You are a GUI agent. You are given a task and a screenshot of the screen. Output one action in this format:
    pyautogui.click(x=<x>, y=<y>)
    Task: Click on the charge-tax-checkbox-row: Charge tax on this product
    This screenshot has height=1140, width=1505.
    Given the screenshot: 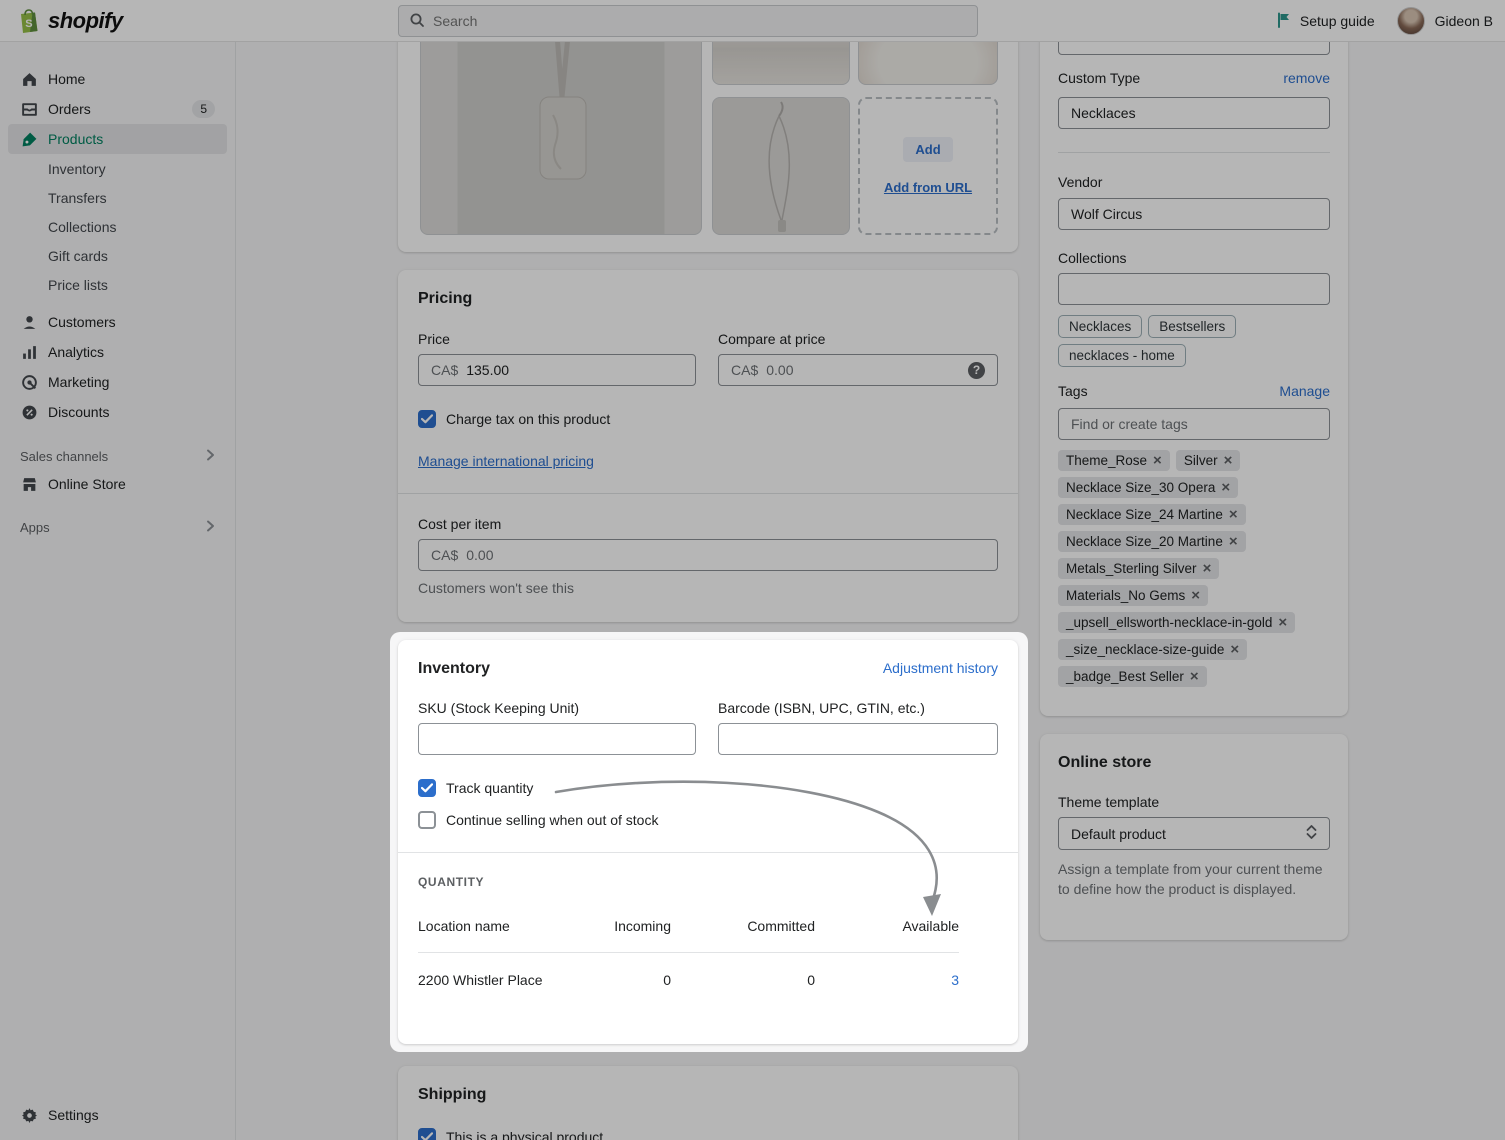 What is the action you would take?
    pyautogui.click(x=708, y=419)
    